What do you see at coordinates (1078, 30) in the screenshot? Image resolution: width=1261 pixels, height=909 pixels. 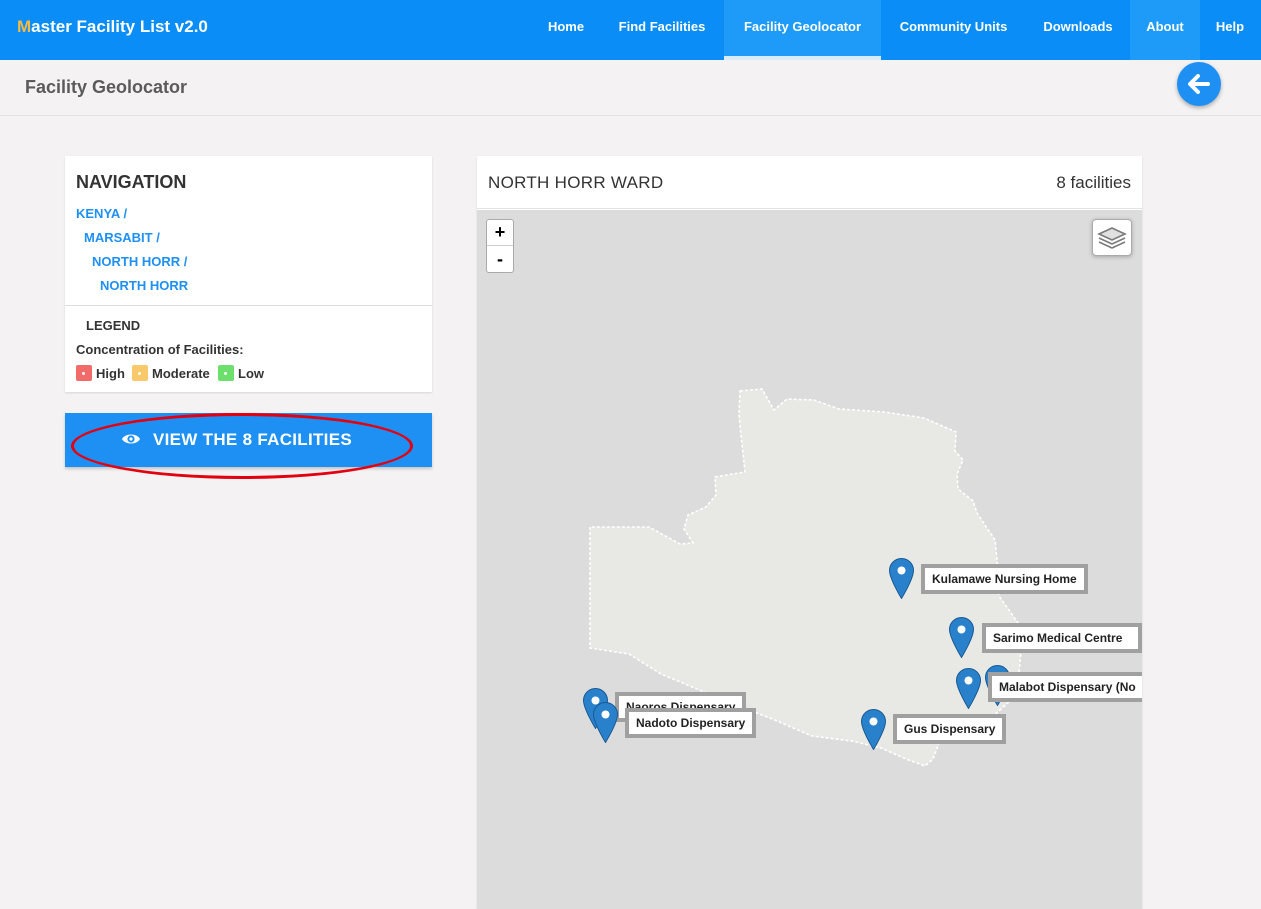 I see `nav-downloads: Downloads` at bounding box center [1078, 30].